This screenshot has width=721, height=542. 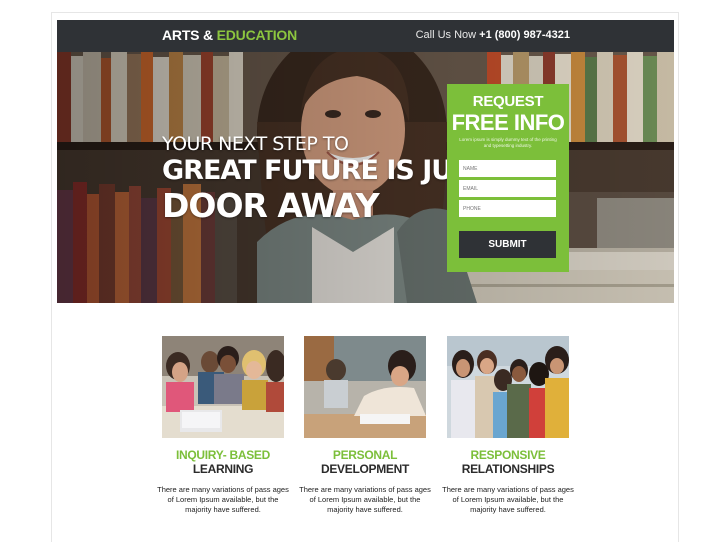 I want to click on phone-prefix: Call Us Now, so click(x=447, y=35).